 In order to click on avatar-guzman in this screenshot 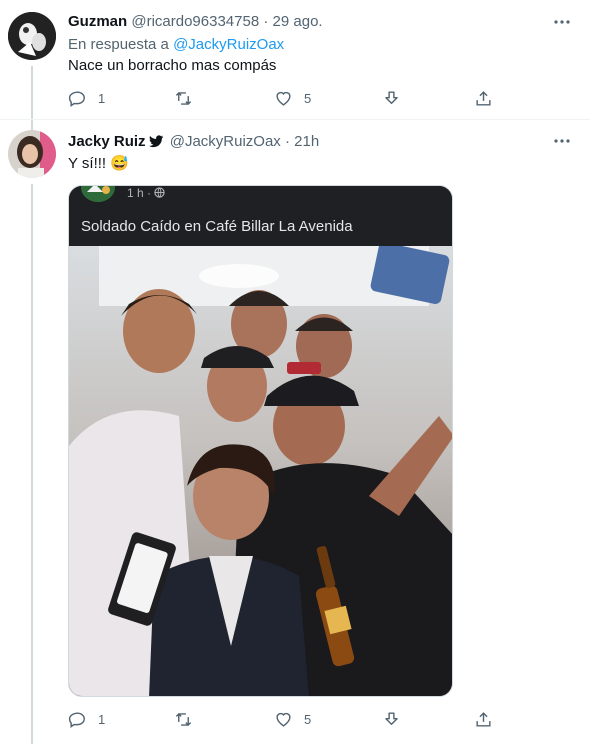, I will do `click(32, 36)`.